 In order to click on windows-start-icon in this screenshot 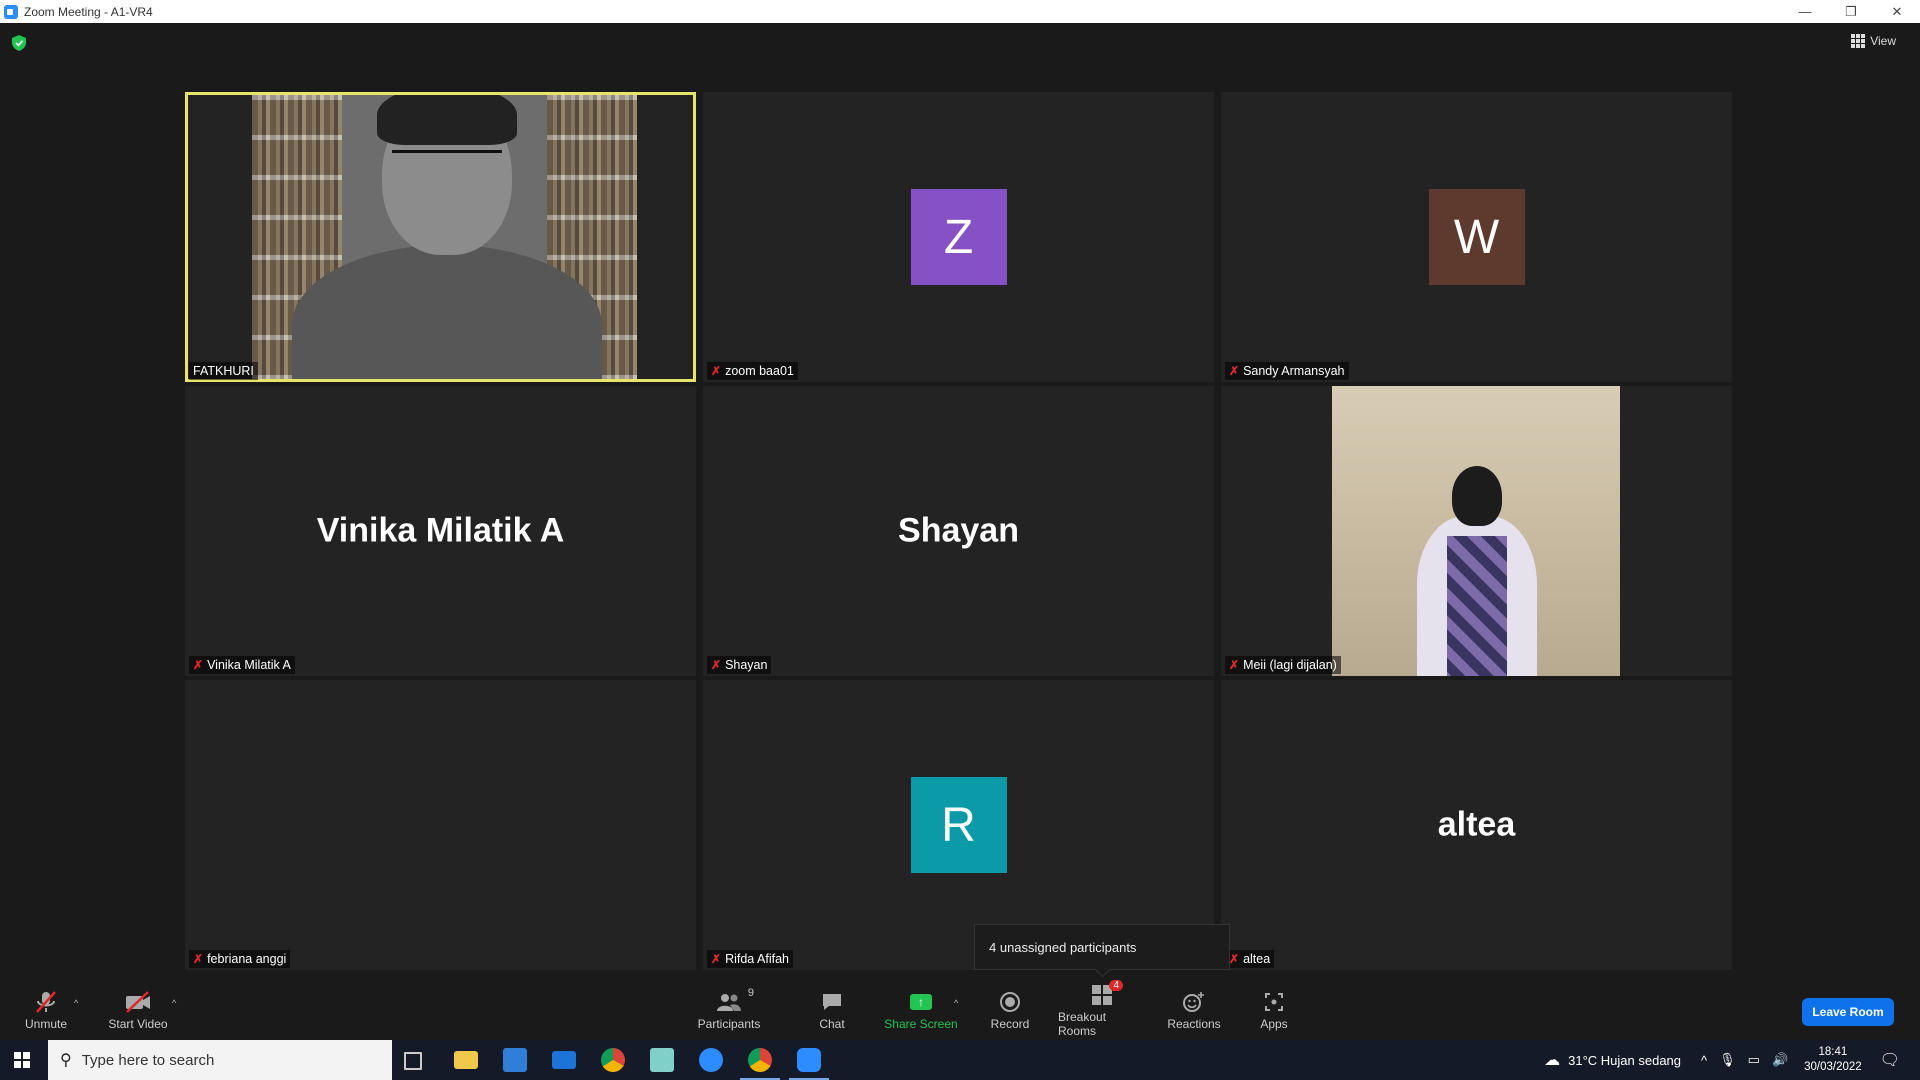, I will do `click(22, 1060)`.